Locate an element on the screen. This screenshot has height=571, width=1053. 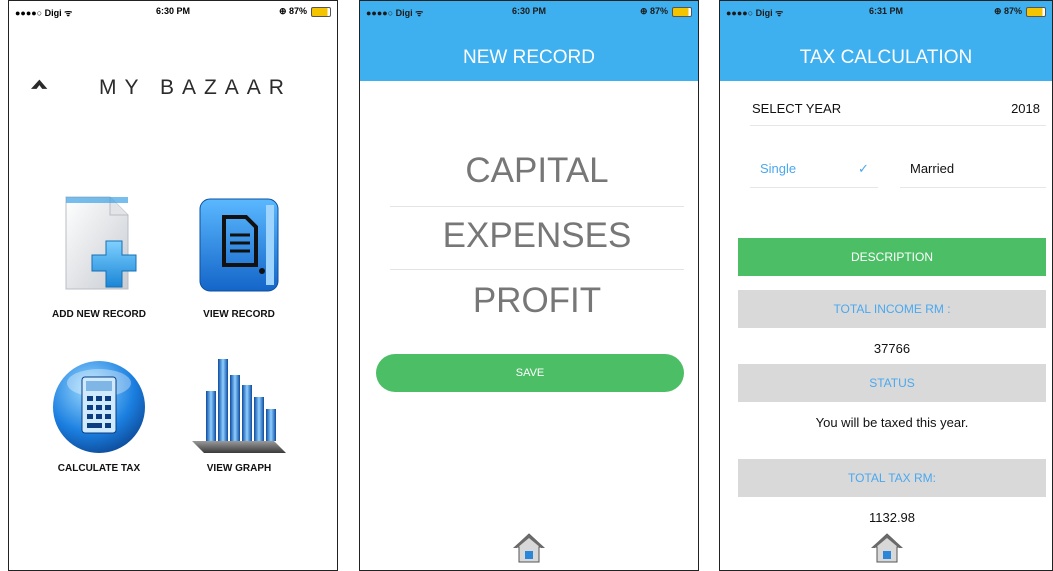
single-option: Single is located at coordinates (778, 168).